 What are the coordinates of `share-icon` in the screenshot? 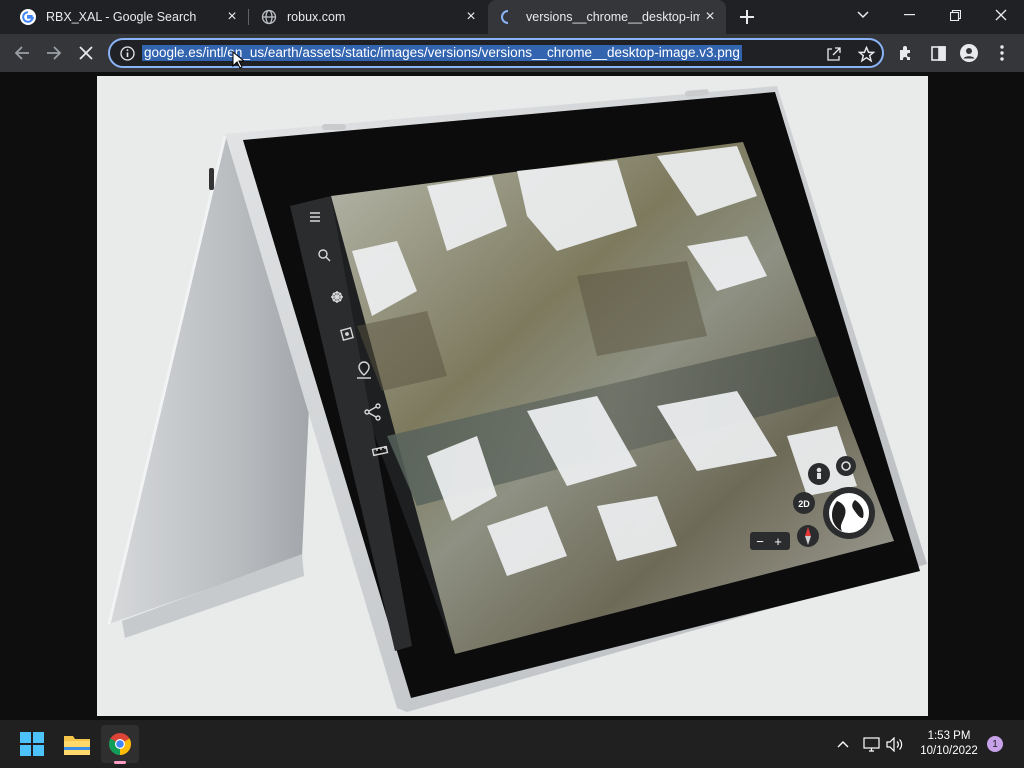 It's located at (834, 54).